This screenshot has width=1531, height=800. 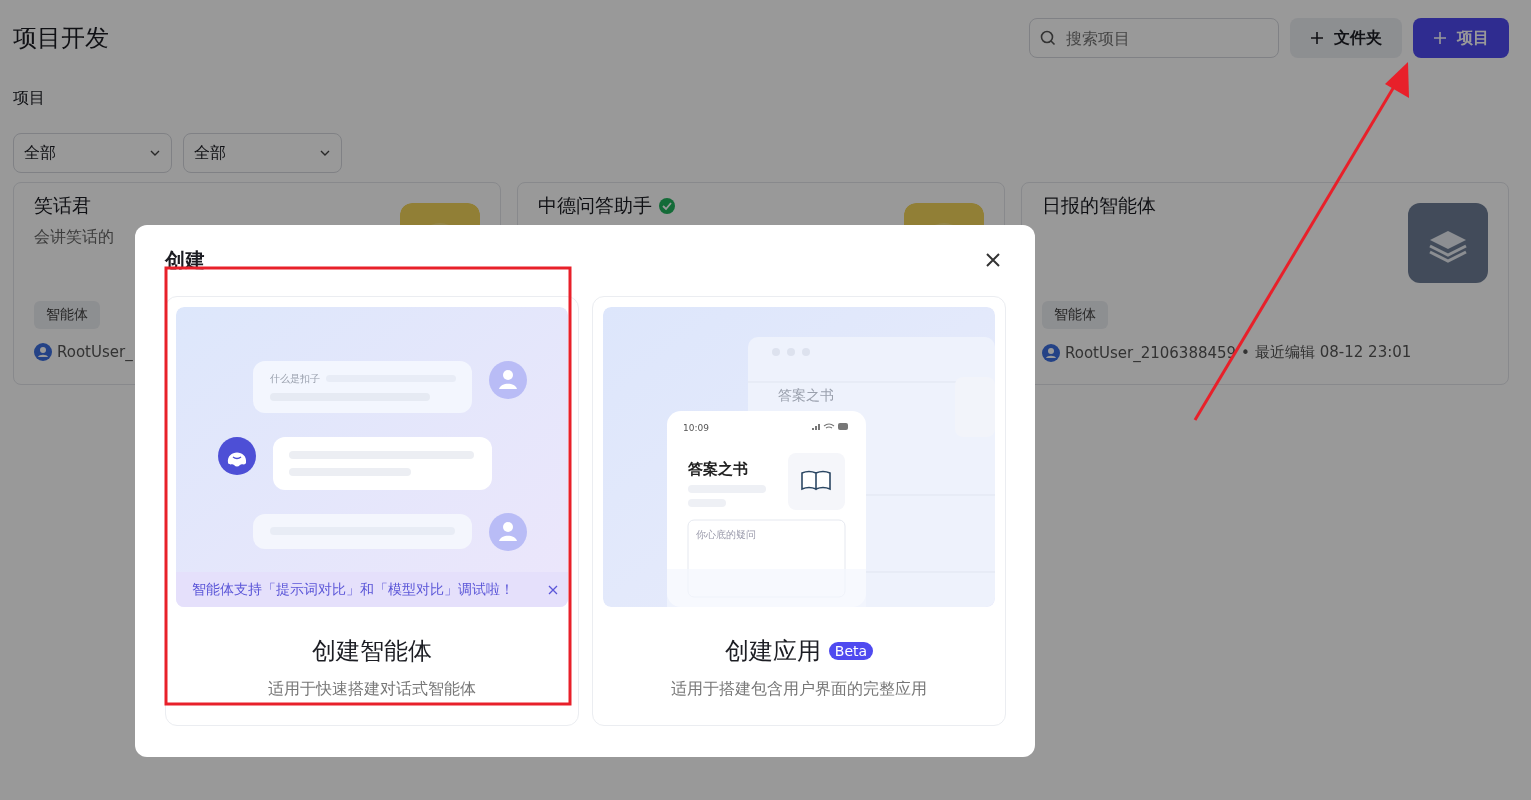 I want to click on project-title: 中德问答助手, so click(x=595, y=205).